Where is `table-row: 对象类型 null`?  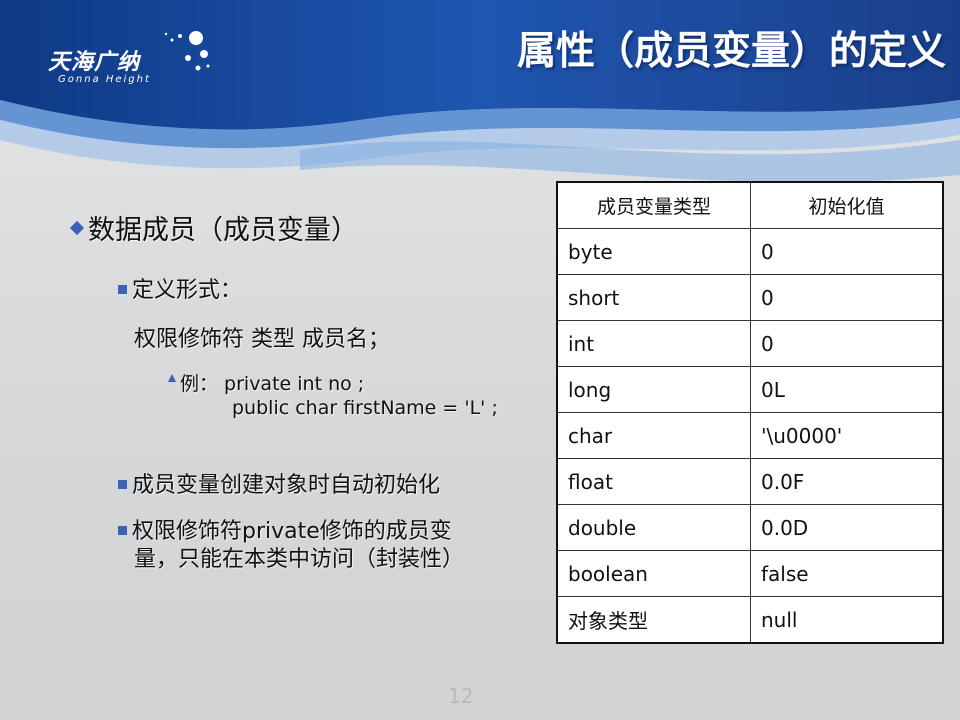 table-row: 对象类型 null is located at coordinates (750, 620).